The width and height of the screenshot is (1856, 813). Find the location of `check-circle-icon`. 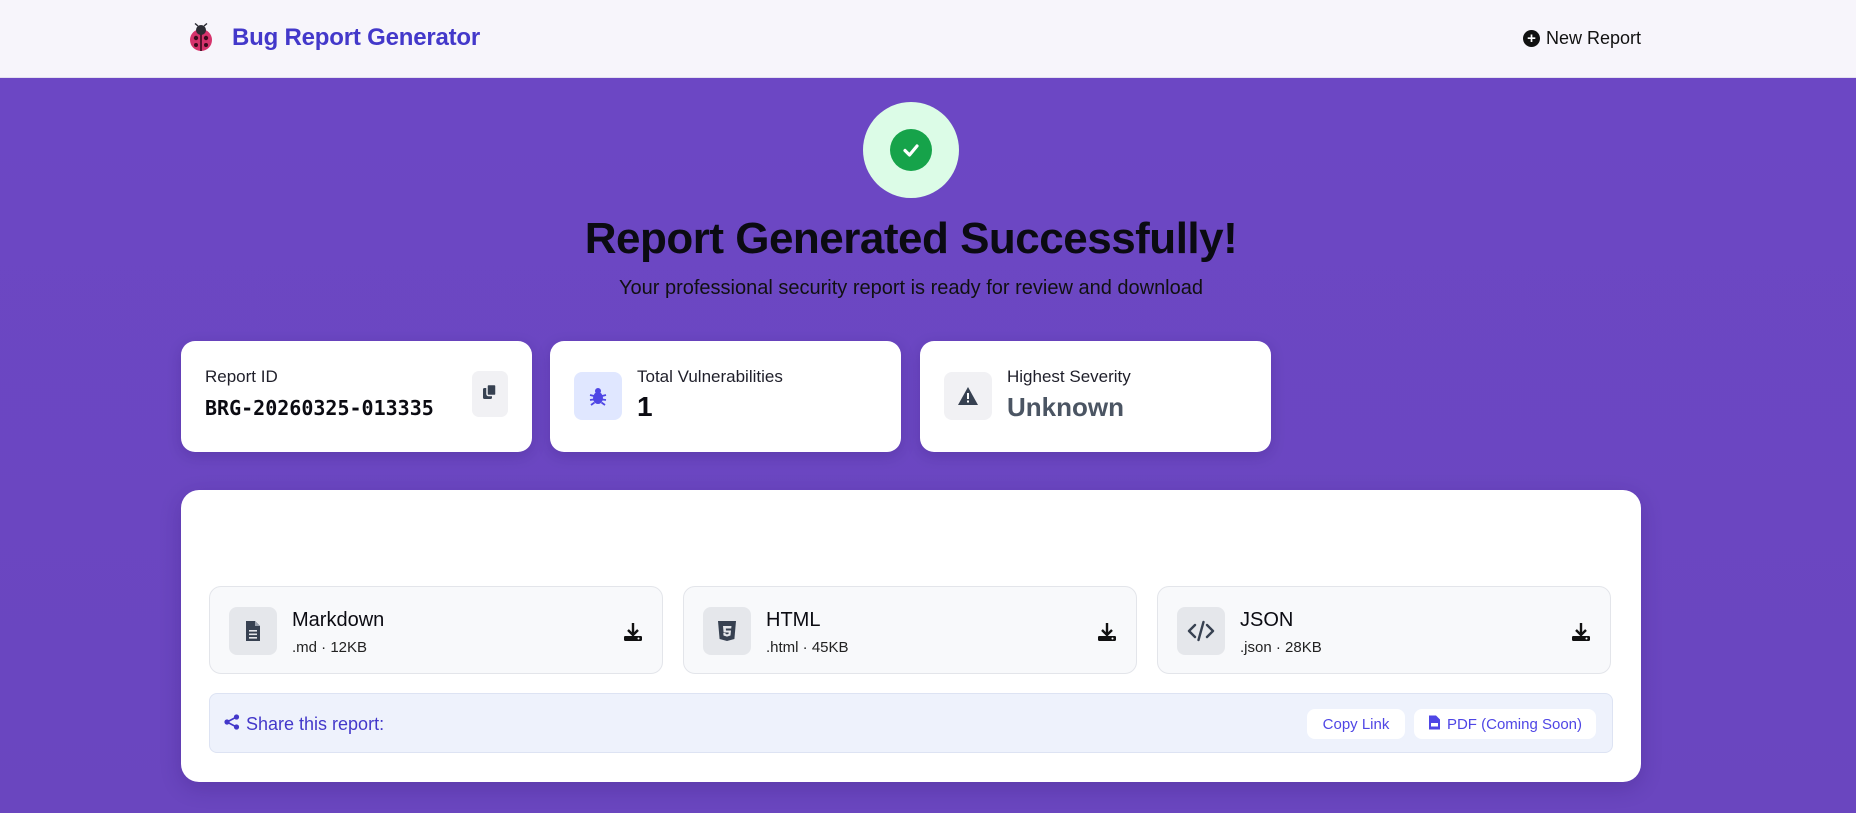

check-circle-icon is located at coordinates (911, 150).